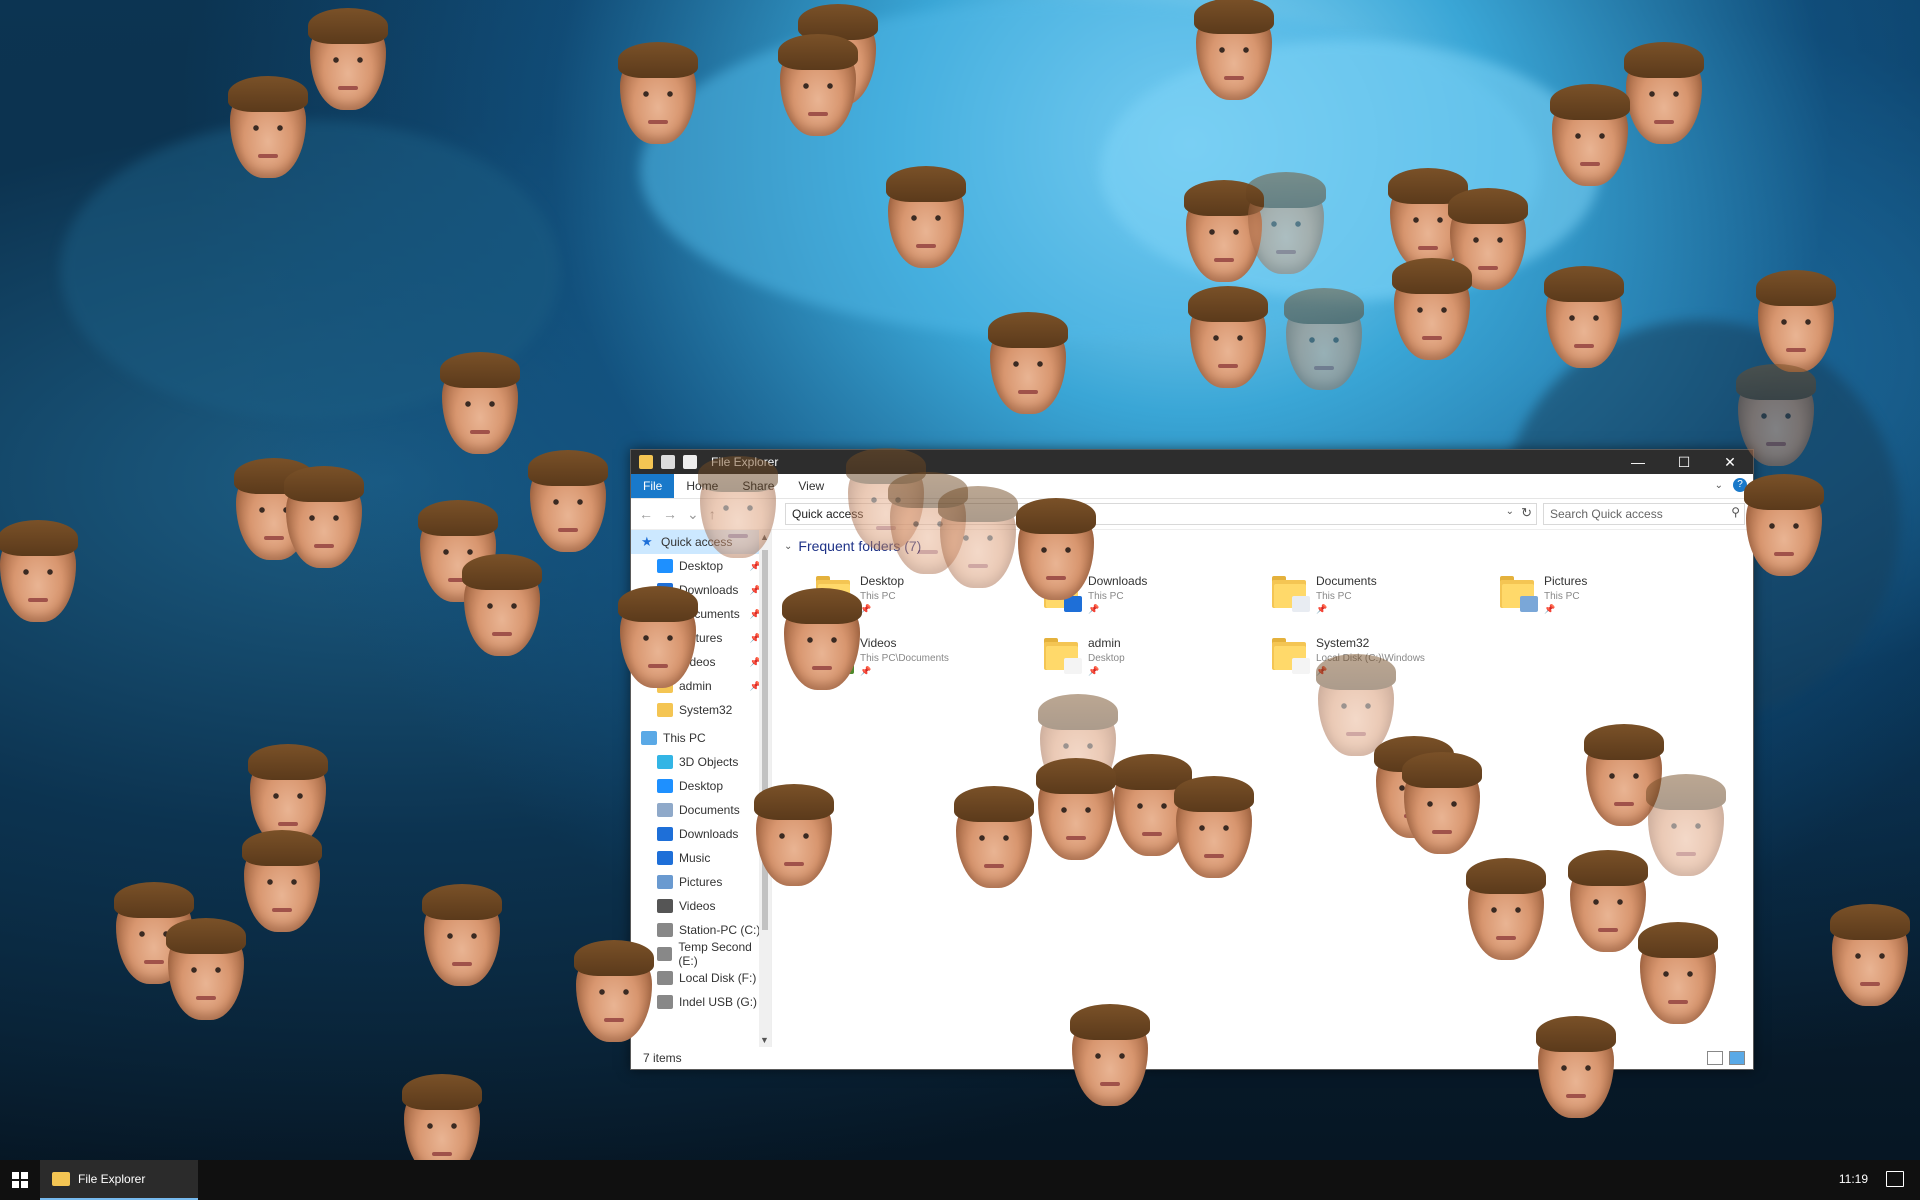  I want to click on cube-icon, so click(665, 762).